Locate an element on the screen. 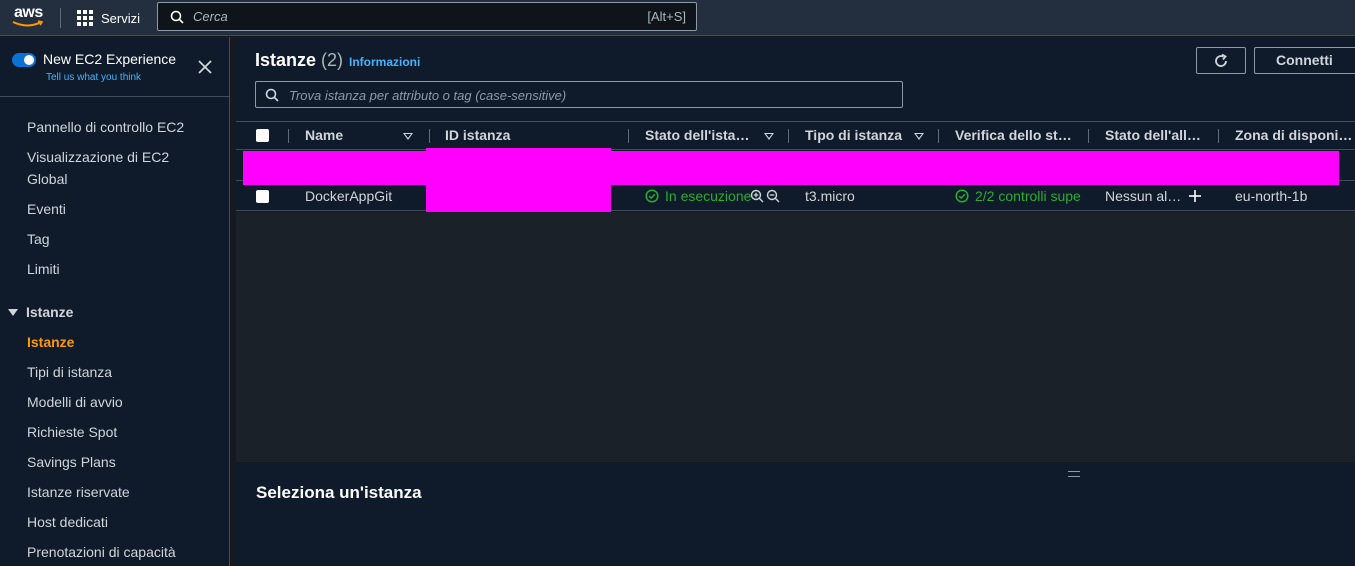  column-header-name: Name is located at coordinates (350, 136).